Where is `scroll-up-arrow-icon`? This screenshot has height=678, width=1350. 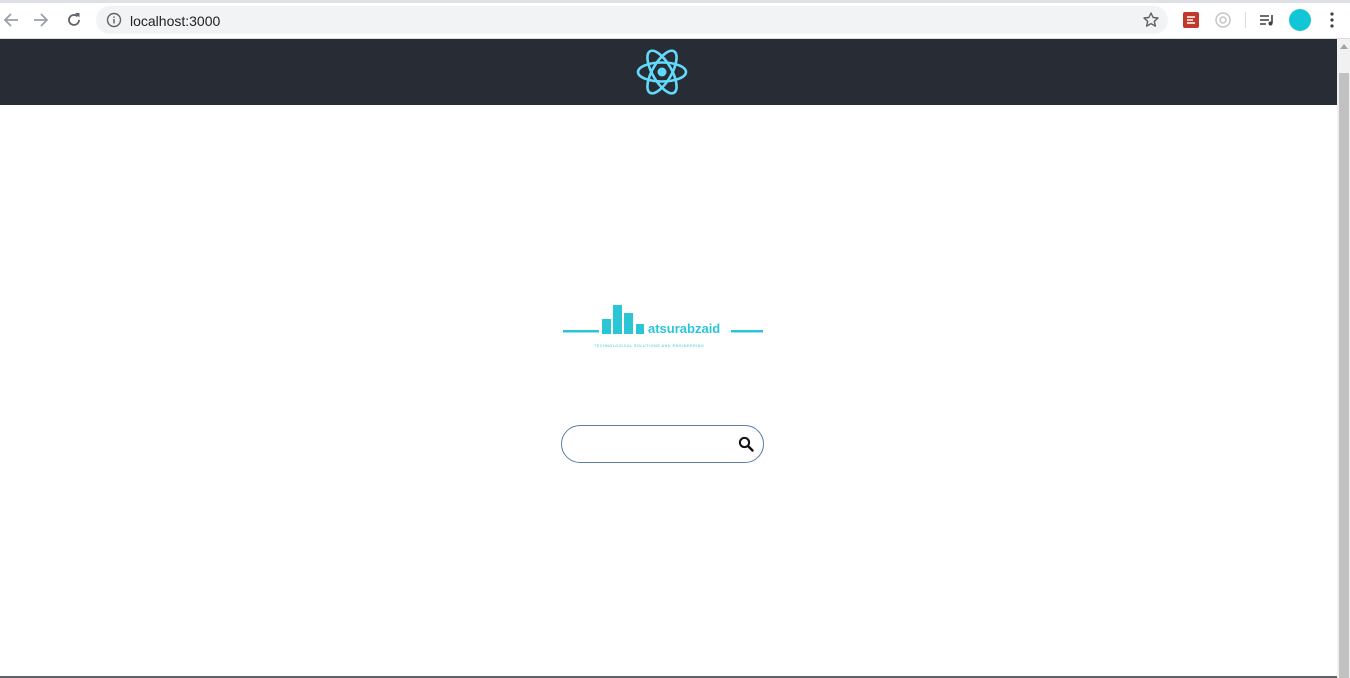
scroll-up-arrow-icon is located at coordinates (1344, 46).